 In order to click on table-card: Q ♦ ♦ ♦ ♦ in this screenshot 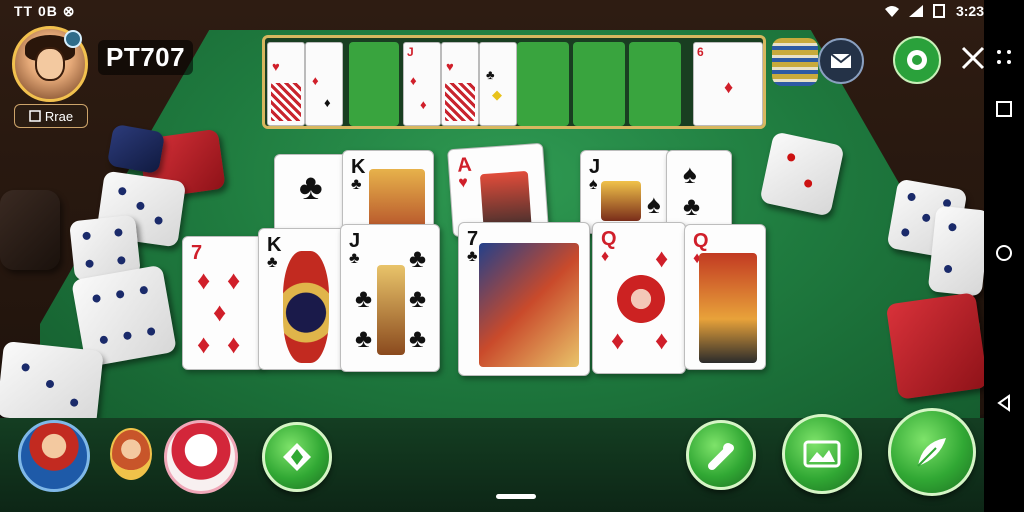, I will do `click(639, 298)`.